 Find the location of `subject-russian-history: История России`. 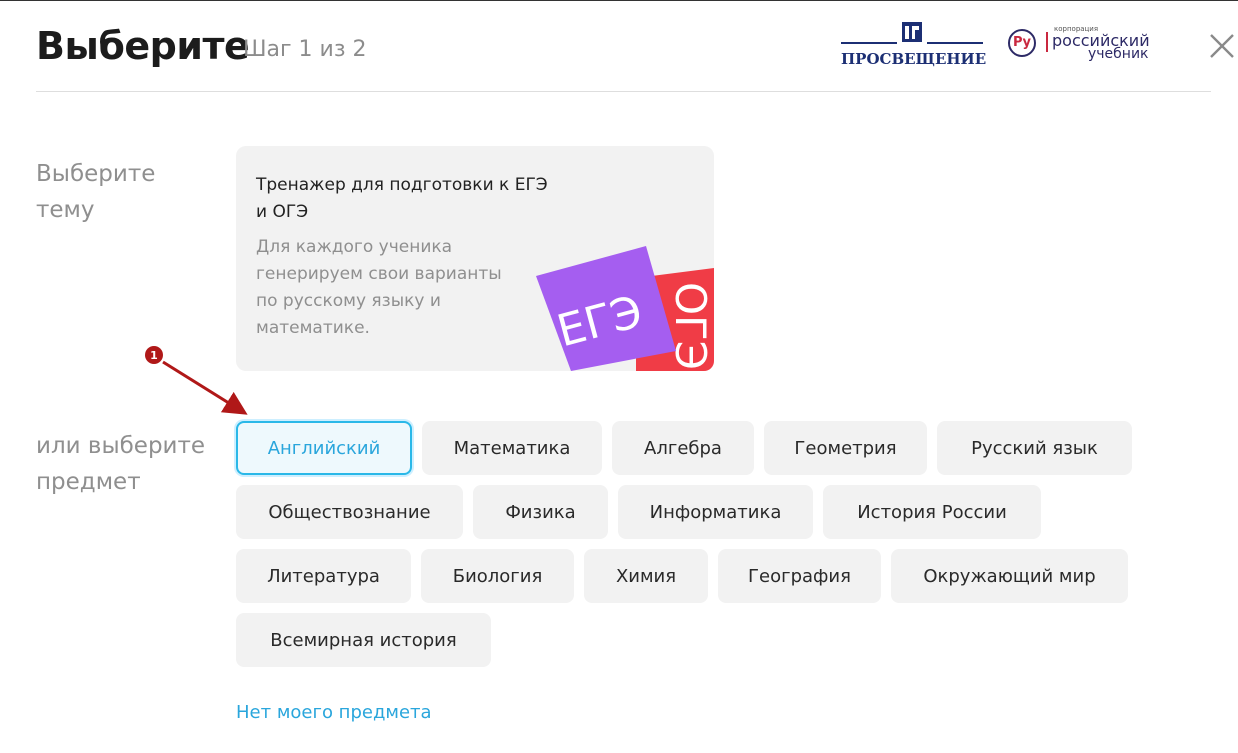

subject-russian-history: История России is located at coordinates (932, 512).